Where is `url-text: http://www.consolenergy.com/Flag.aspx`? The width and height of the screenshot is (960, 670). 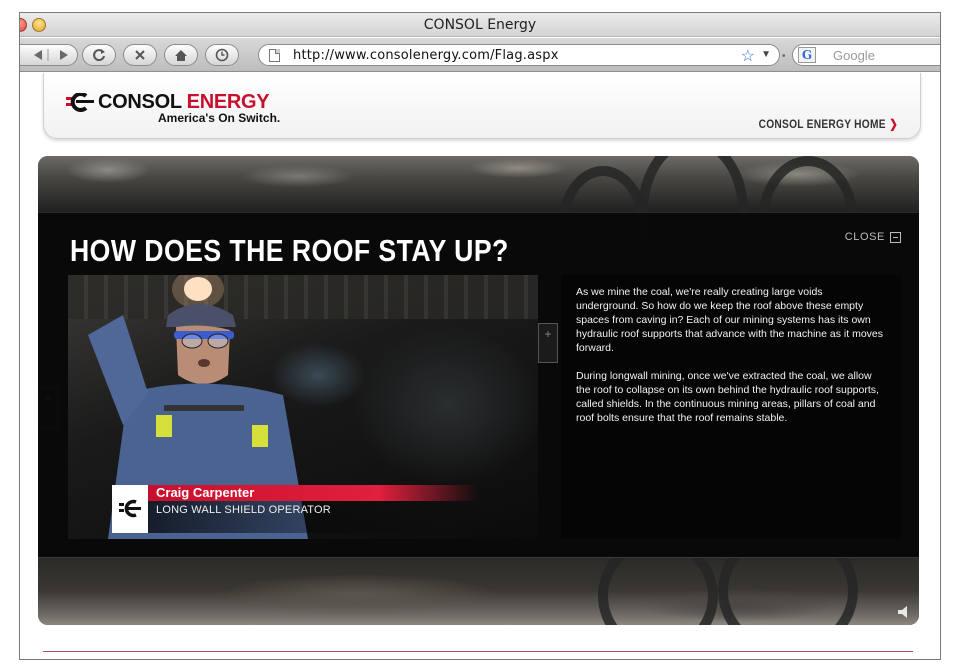 url-text: http://www.consolenergy.com/Flag.aspx is located at coordinates (426, 55).